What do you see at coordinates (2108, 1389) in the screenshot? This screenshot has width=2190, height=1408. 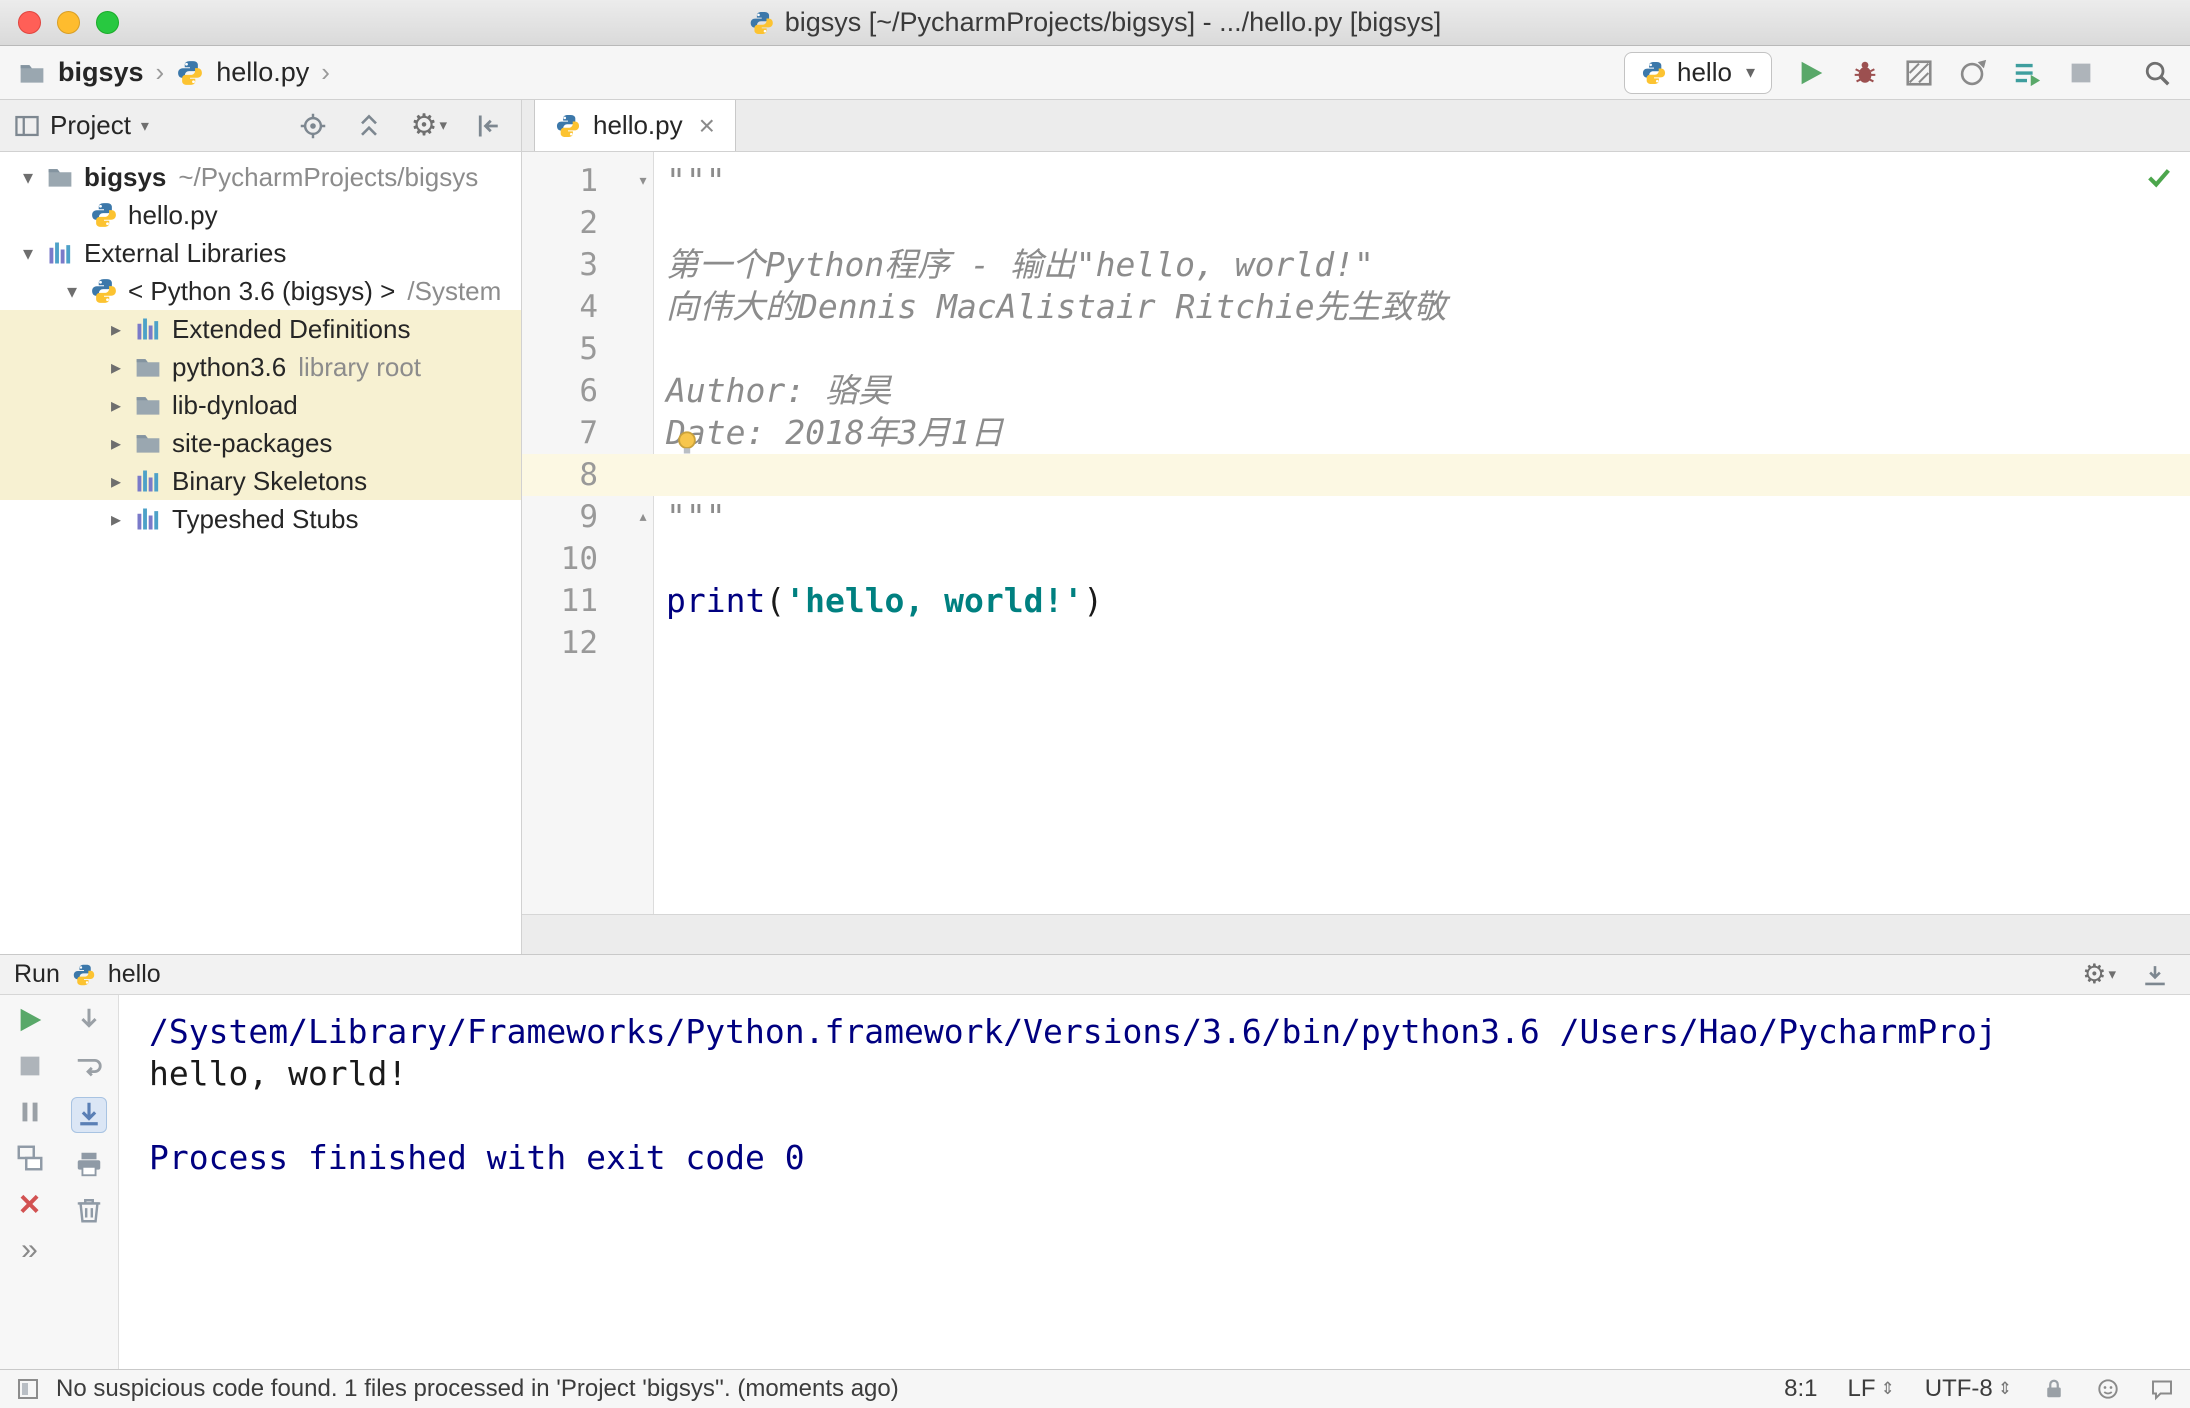 I see `hector-inspector-icon` at bounding box center [2108, 1389].